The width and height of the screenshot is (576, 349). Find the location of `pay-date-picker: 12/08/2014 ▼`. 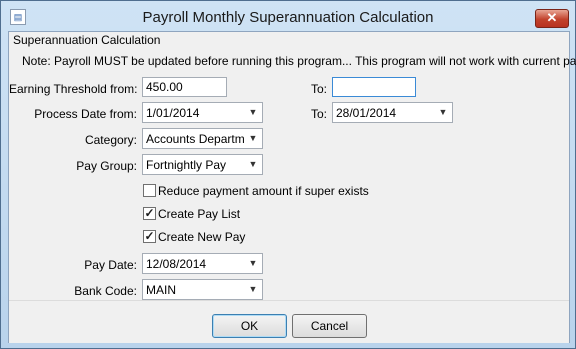

pay-date-picker: 12/08/2014 ▼ is located at coordinates (202, 263).